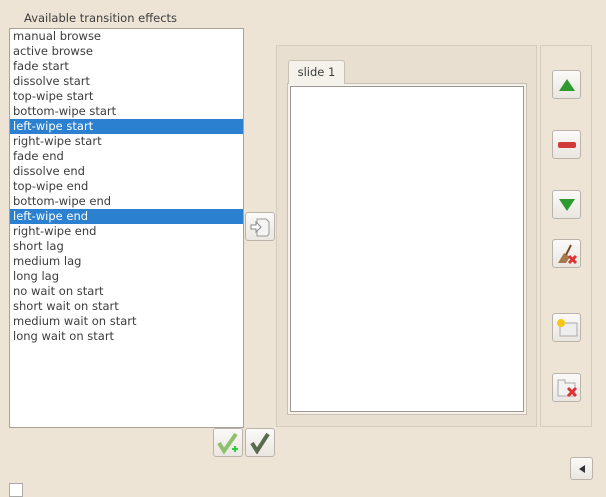  What do you see at coordinates (126, 306) in the screenshot?
I see `list-item: short wait on start` at bounding box center [126, 306].